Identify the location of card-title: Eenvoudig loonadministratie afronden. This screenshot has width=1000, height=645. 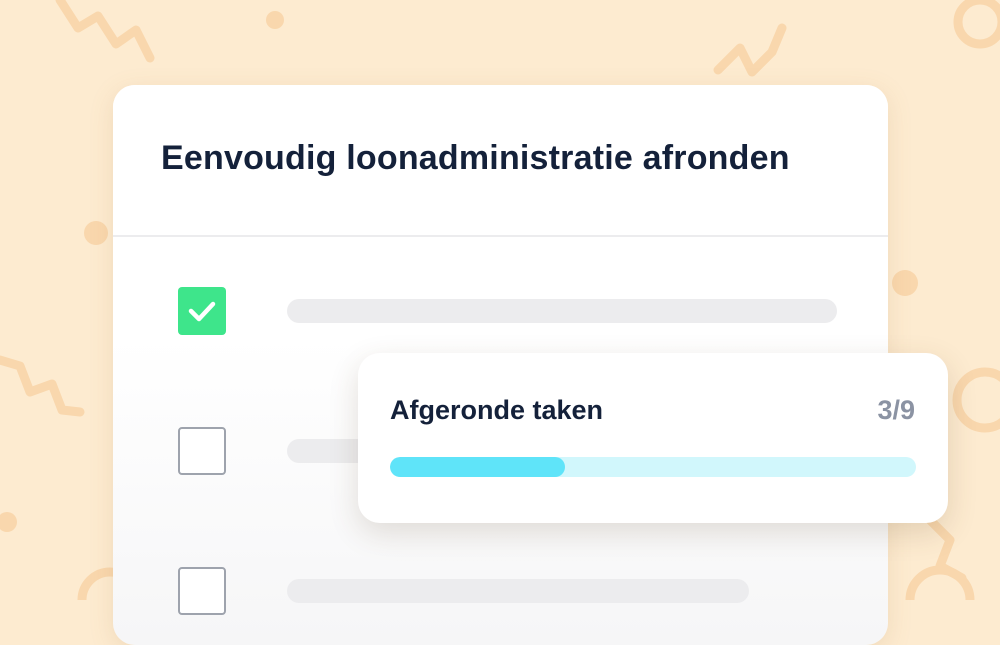
(475, 157).